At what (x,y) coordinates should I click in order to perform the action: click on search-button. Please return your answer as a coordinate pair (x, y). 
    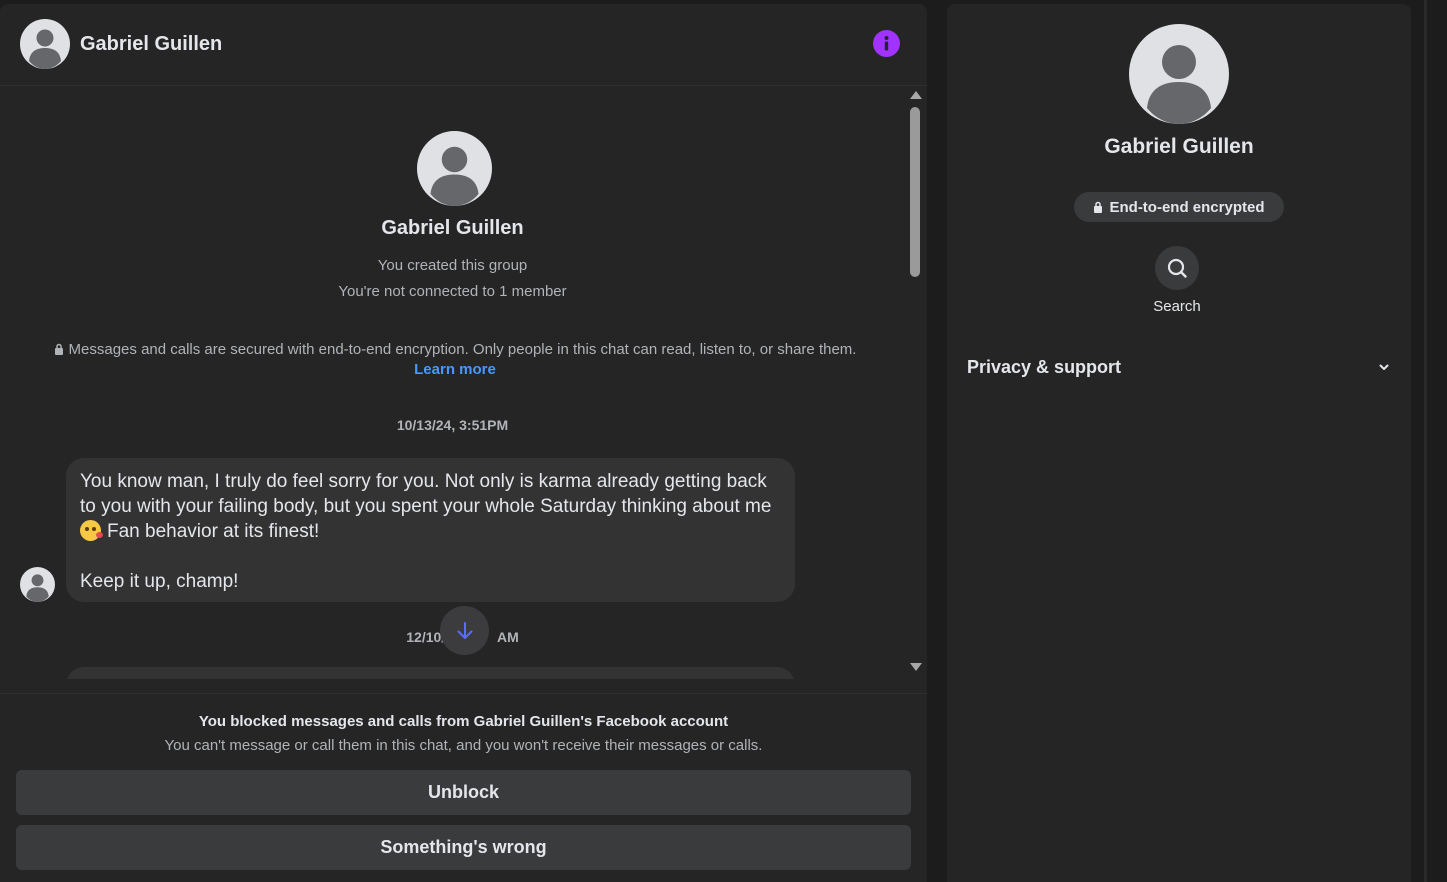
    Looking at the image, I should click on (1177, 268).